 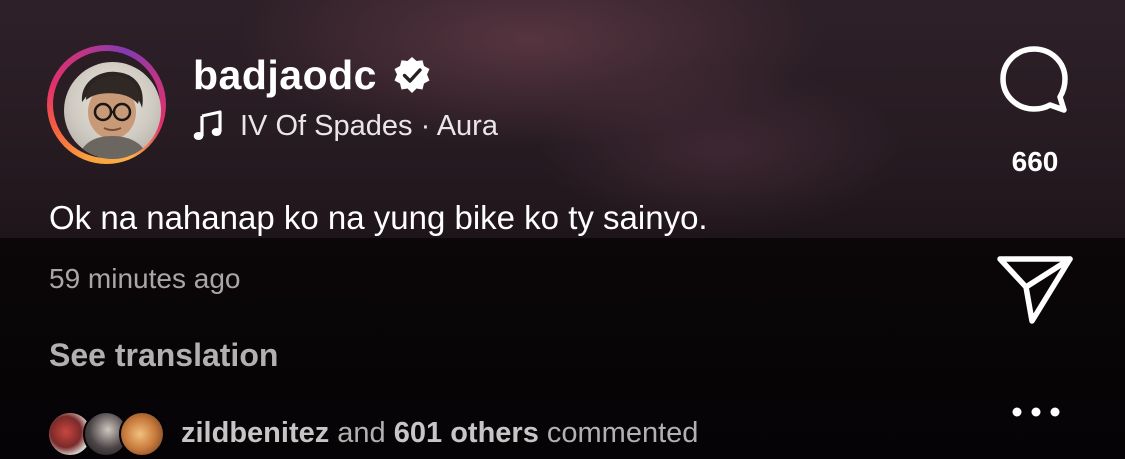 I want to click on comments-connector: and, so click(x=361, y=433).